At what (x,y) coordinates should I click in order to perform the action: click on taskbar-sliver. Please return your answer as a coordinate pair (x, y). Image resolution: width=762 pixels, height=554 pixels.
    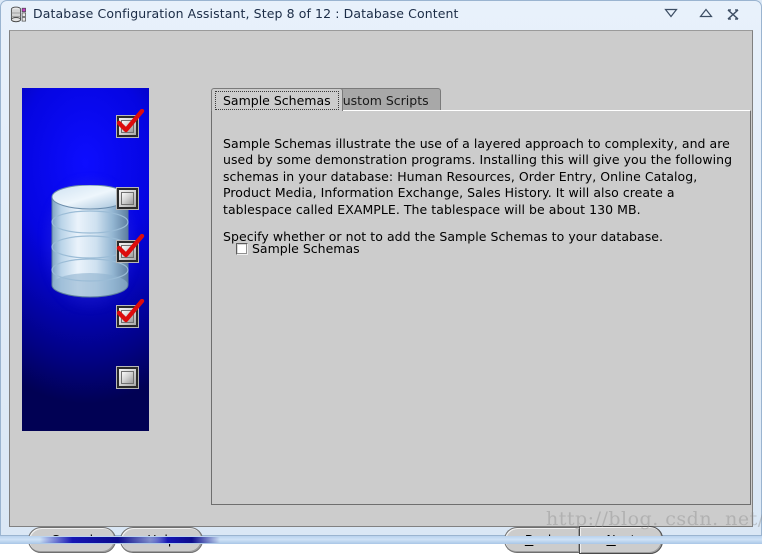
    Looking at the image, I should click on (381, 540).